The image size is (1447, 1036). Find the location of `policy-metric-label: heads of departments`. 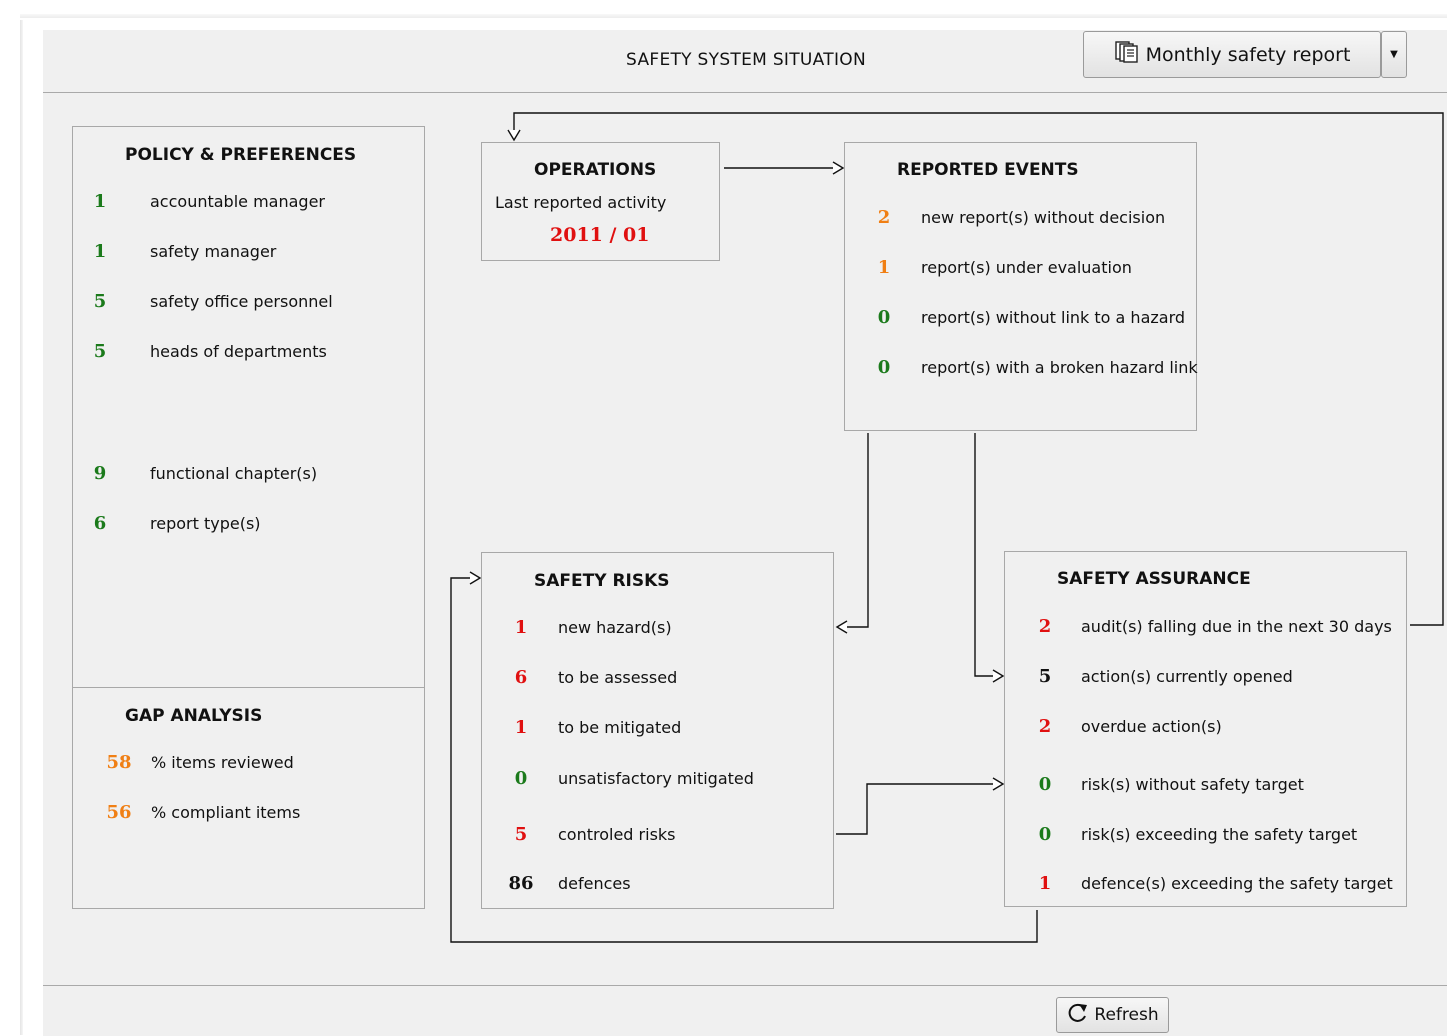

policy-metric-label: heads of departments is located at coordinates (238, 351).